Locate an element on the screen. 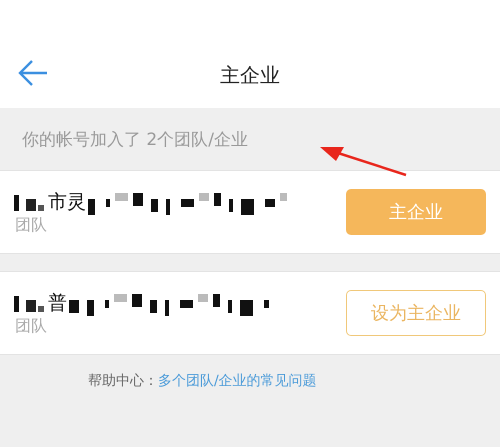 The image size is (500, 447). team-name: 市灵 is located at coordinates (67, 202).